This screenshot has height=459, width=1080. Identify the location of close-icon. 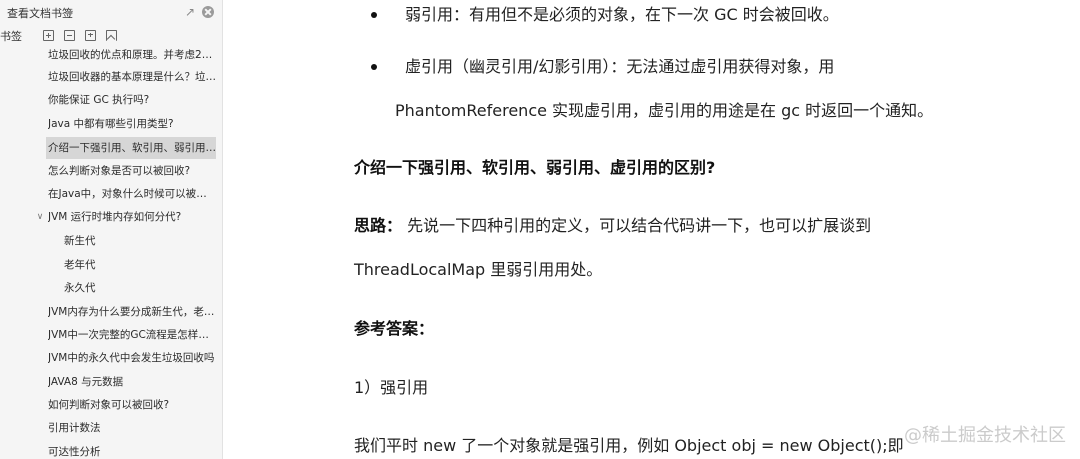
(208, 12).